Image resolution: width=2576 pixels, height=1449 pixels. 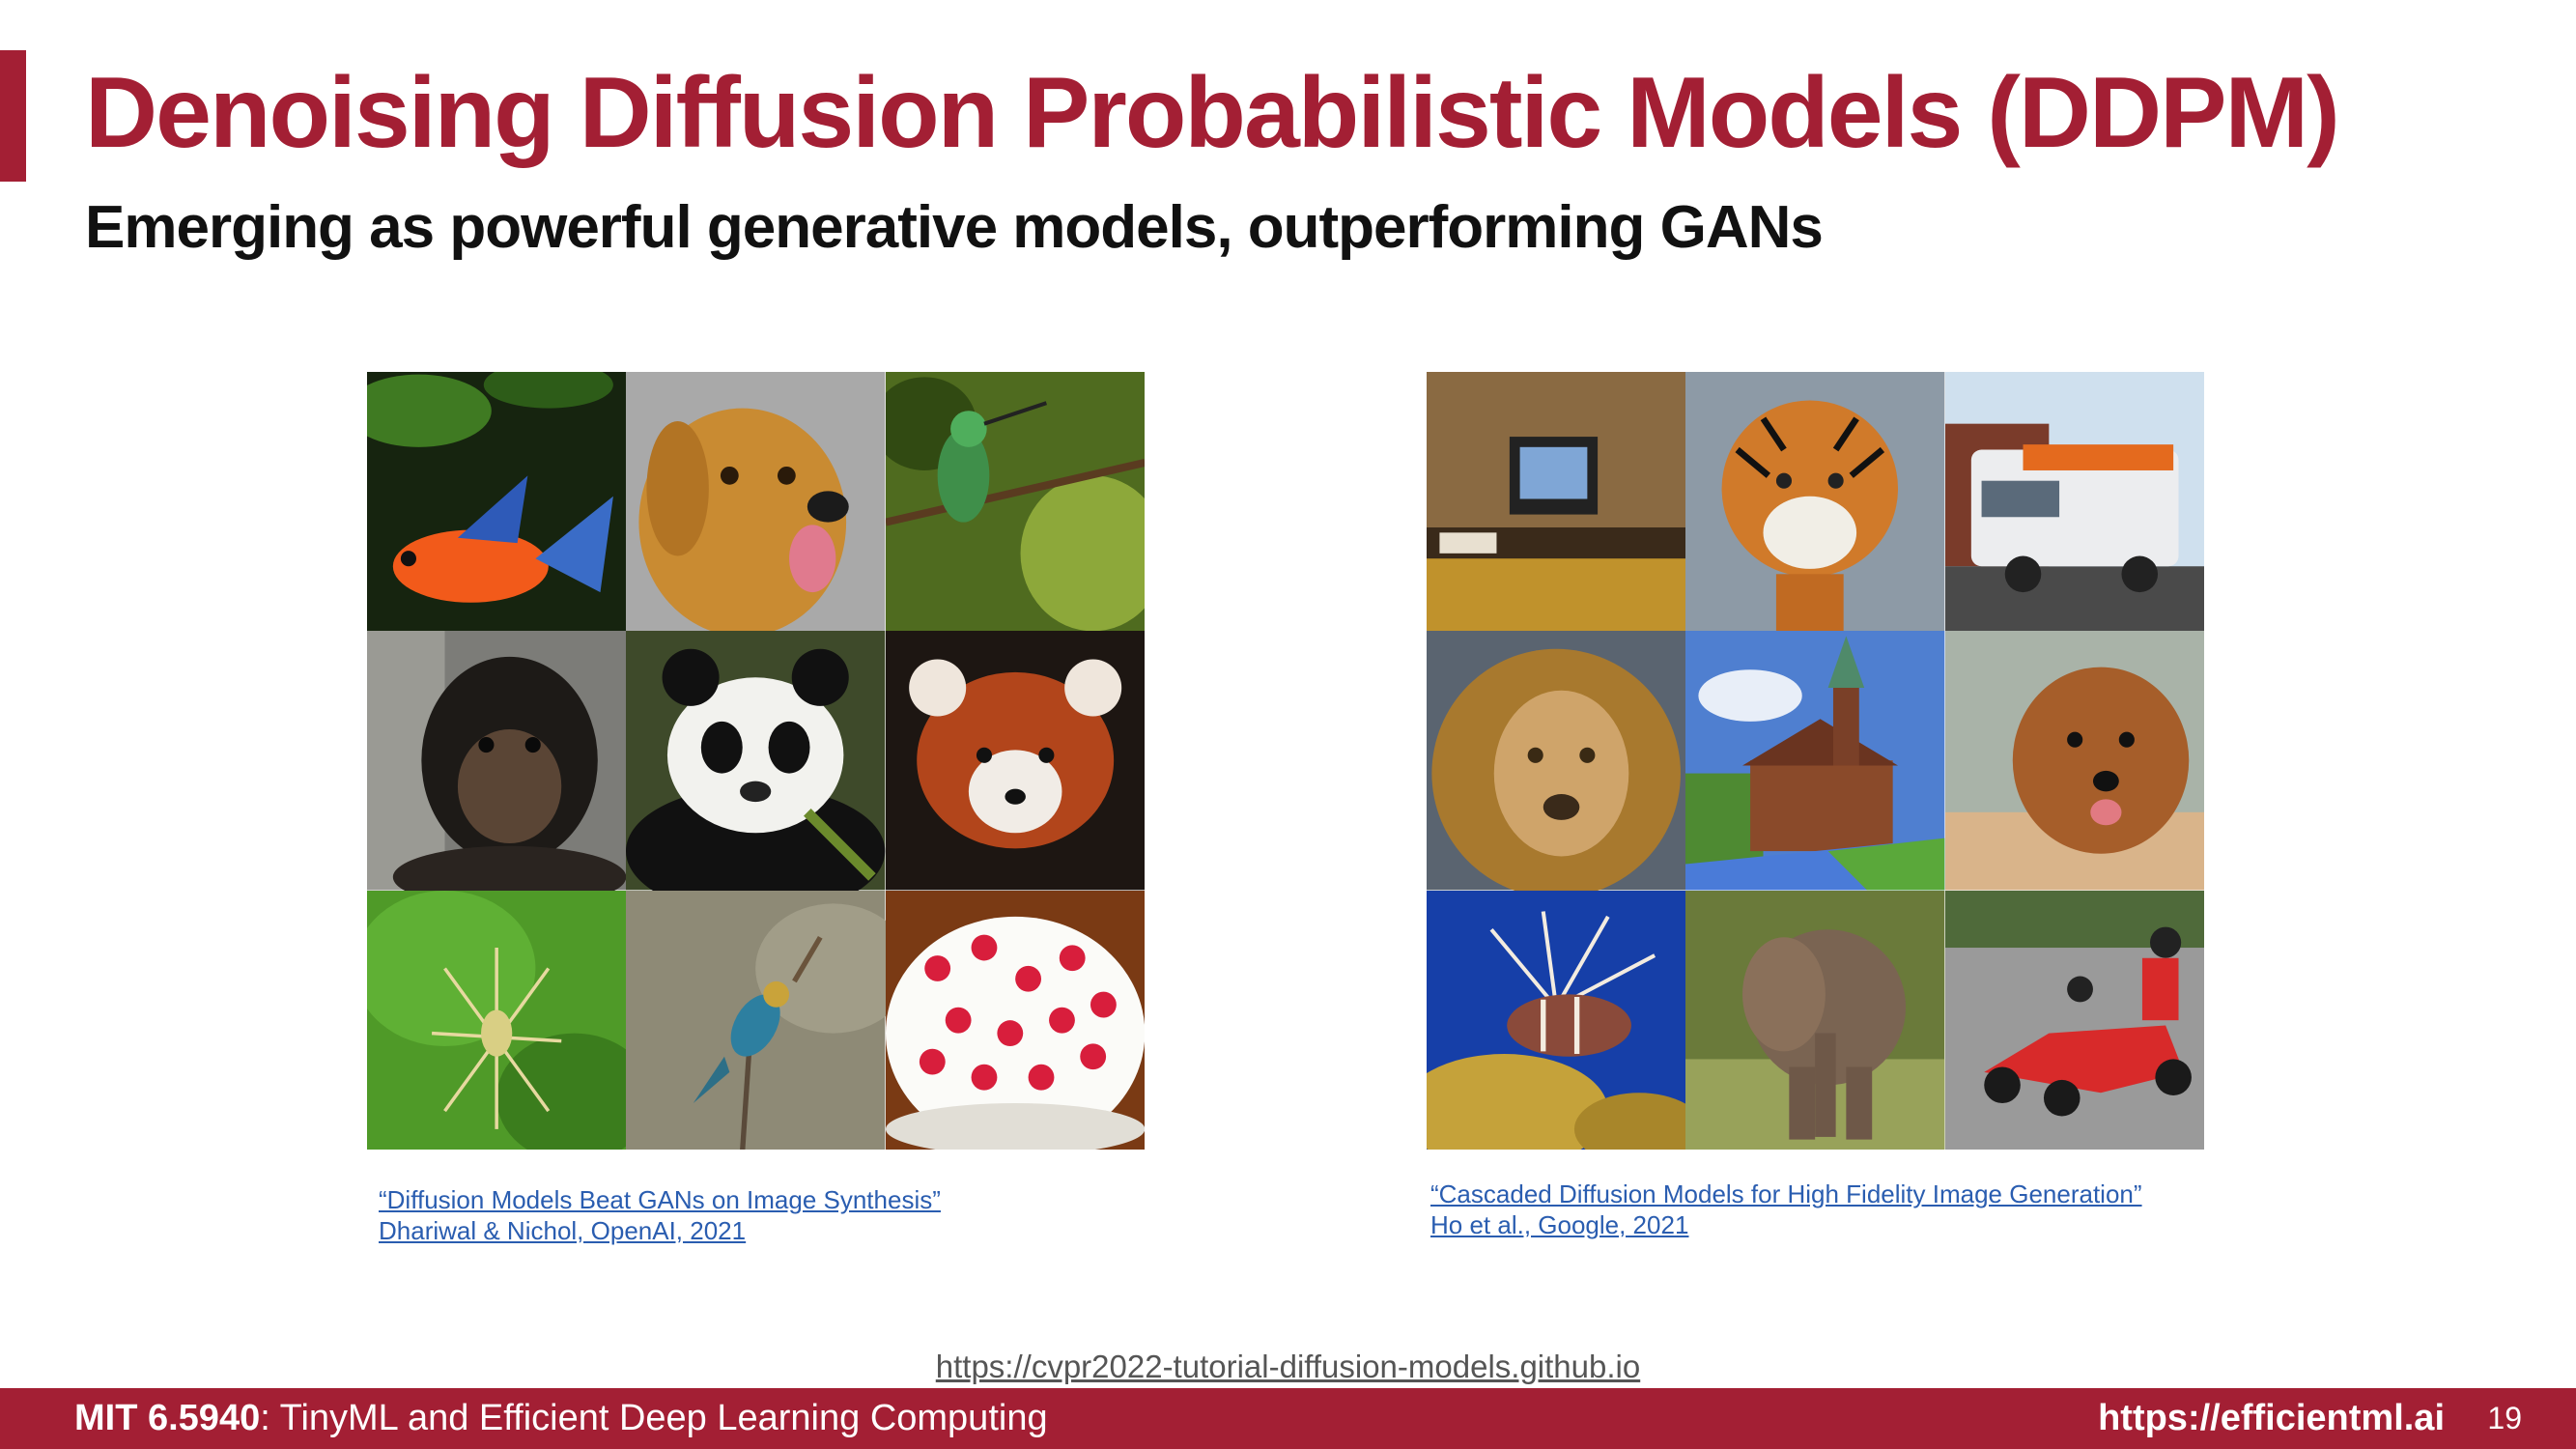 What do you see at coordinates (1815, 1020) in the screenshot?
I see `elephant-image` at bounding box center [1815, 1020].